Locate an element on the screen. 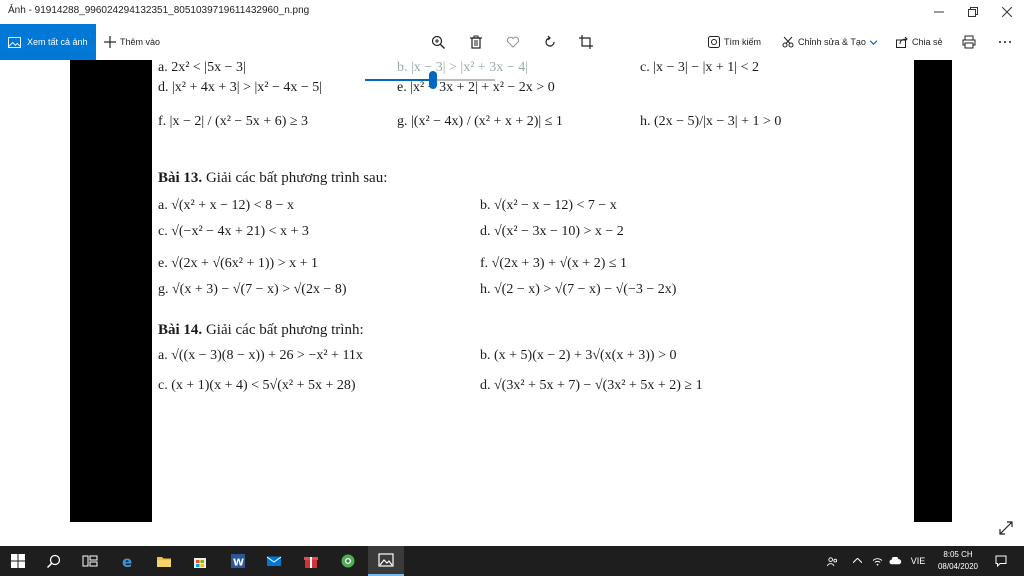 The width and height of the screenshot is (1024, 576). printer-icon is located at coordinates (969, 42).